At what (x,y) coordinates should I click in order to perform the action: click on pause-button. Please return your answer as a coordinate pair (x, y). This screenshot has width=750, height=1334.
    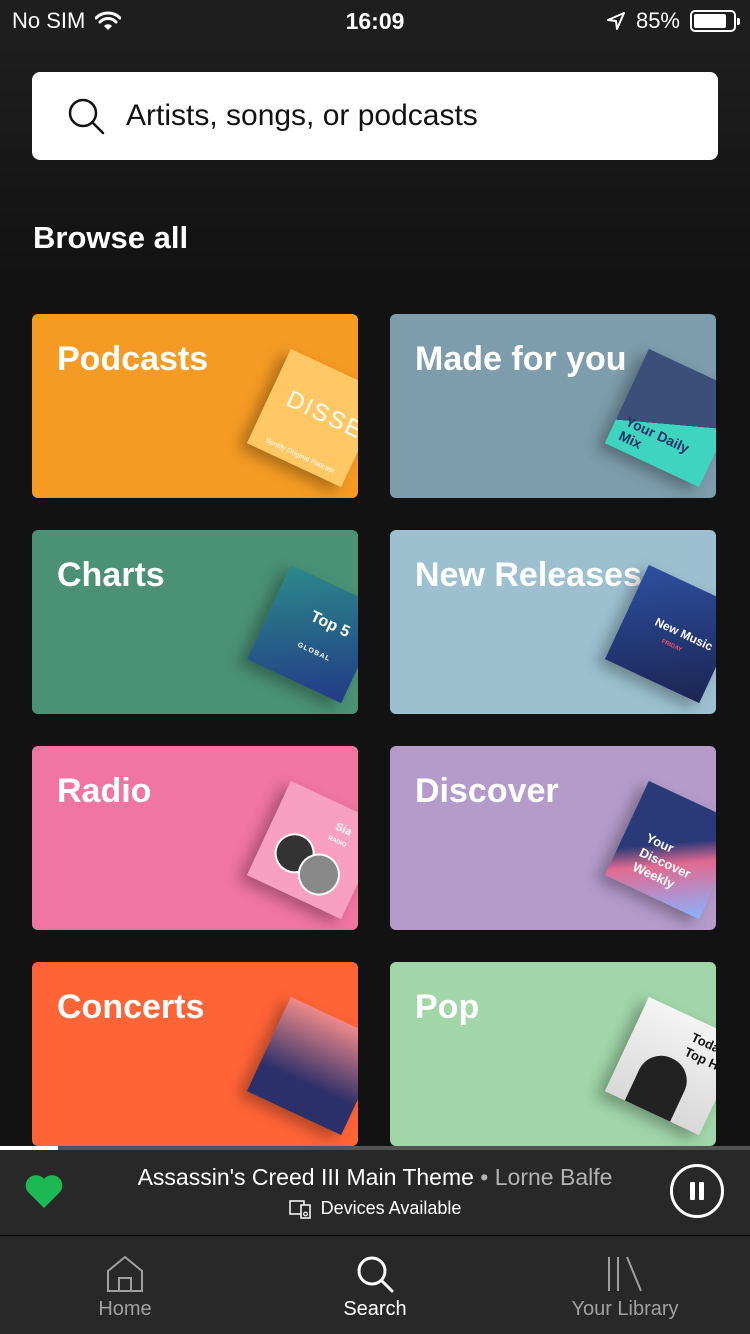
    Looking at the image, I should click on (697, 1191).